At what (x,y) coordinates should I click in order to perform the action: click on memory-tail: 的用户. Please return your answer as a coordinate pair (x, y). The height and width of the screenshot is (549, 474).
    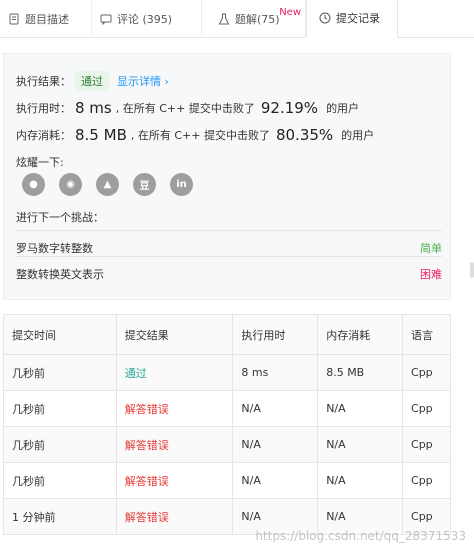
    Looking at the image, I should click on (358, 135).